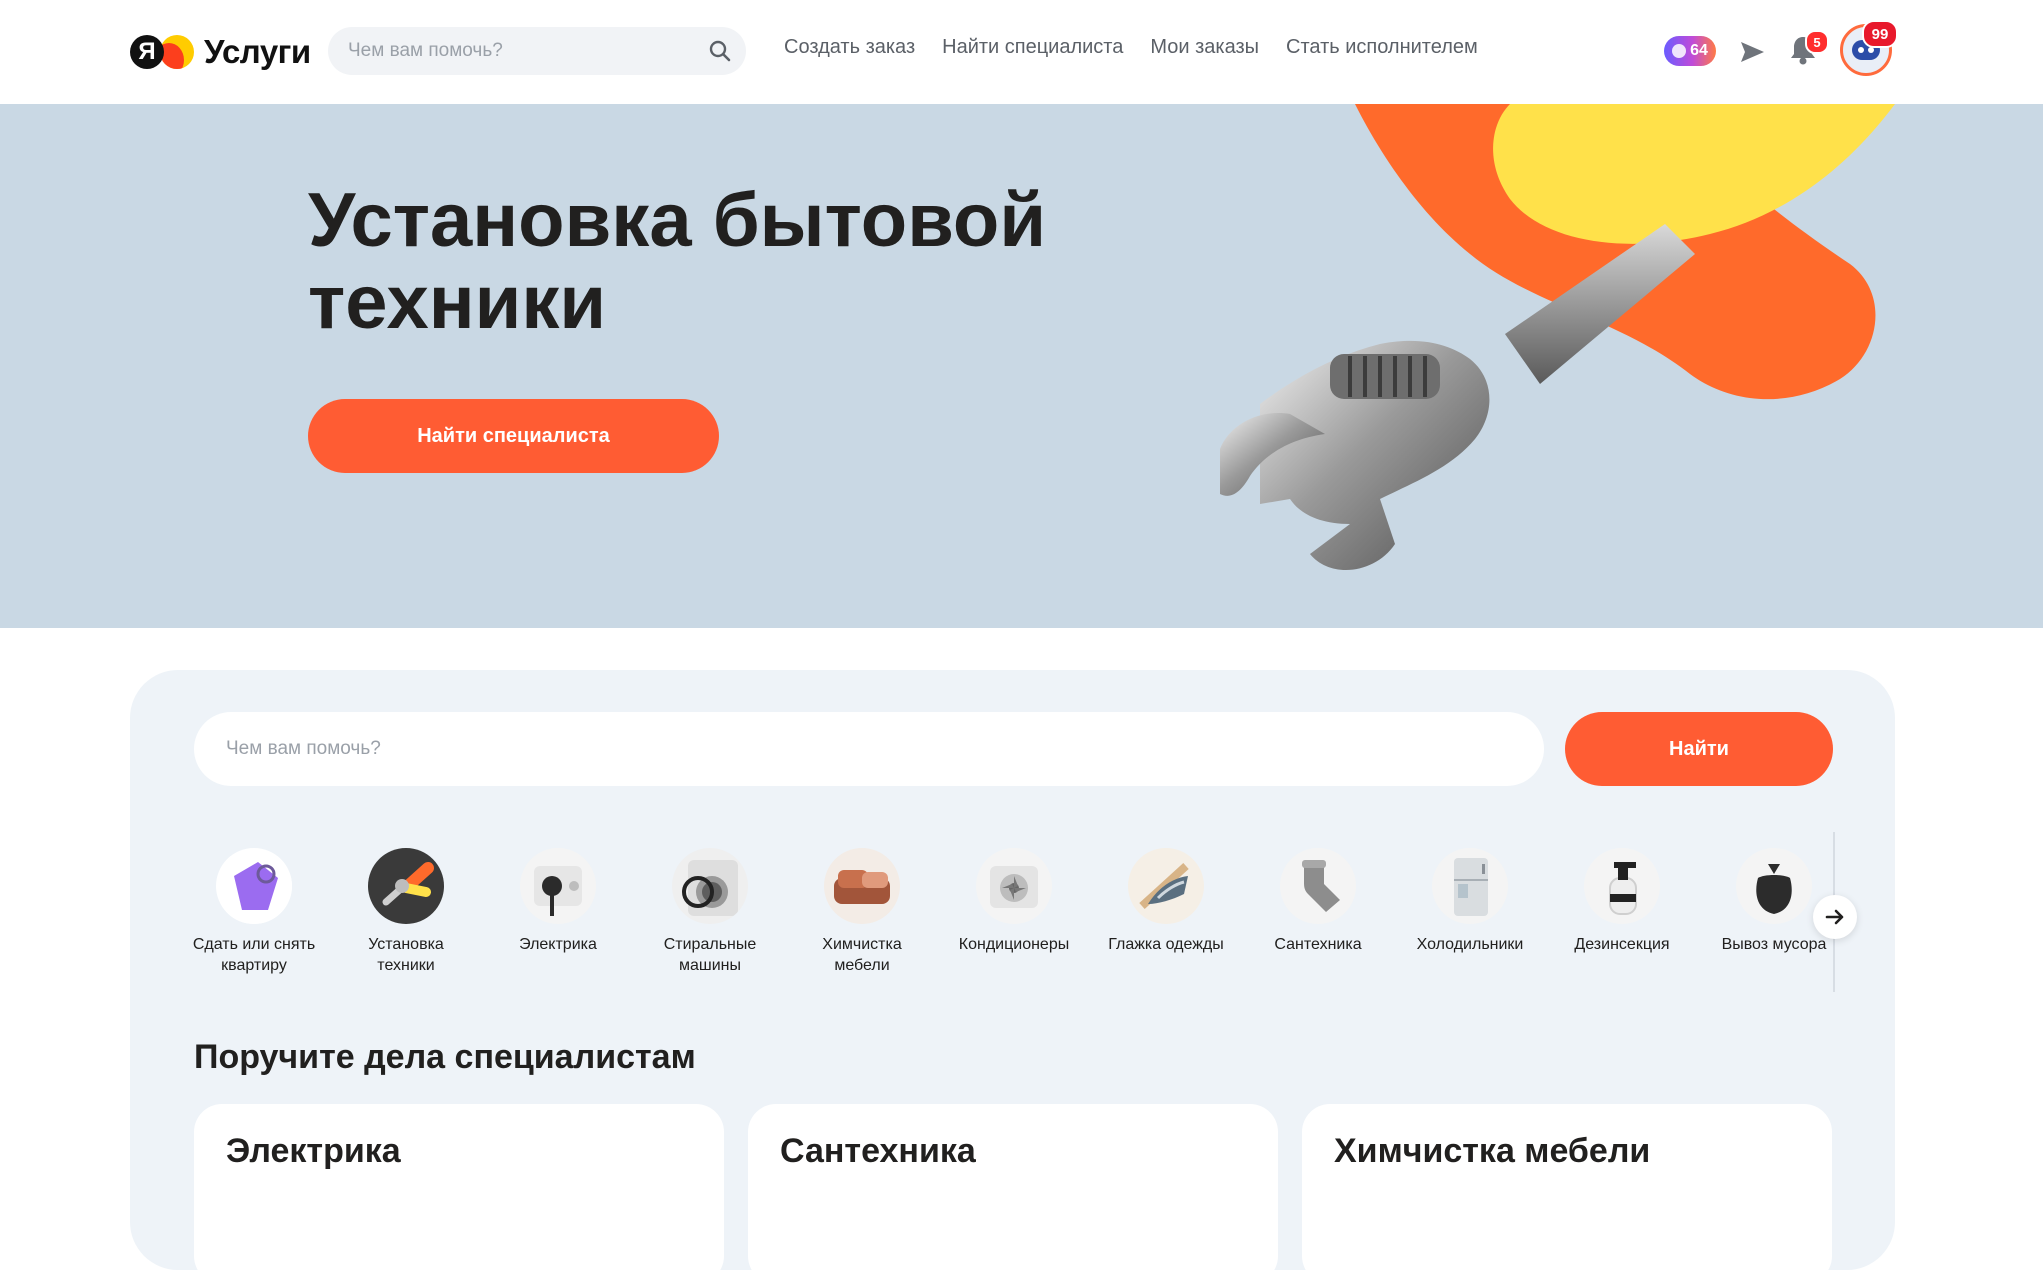  Describe the element at coordinates (710, 886) in the screenshot. I see `washing-machine-icon` at that location.